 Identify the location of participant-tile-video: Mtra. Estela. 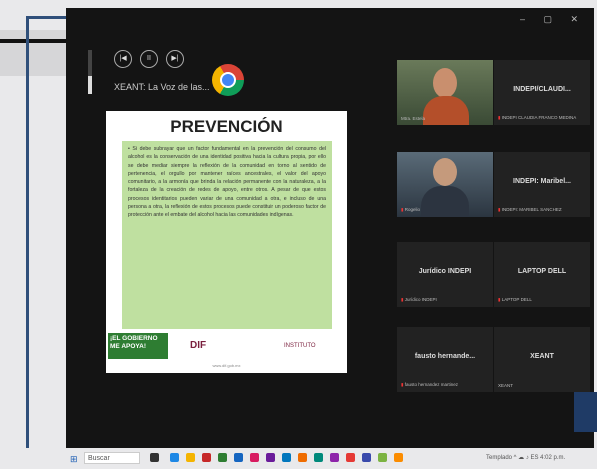
(445, 92).